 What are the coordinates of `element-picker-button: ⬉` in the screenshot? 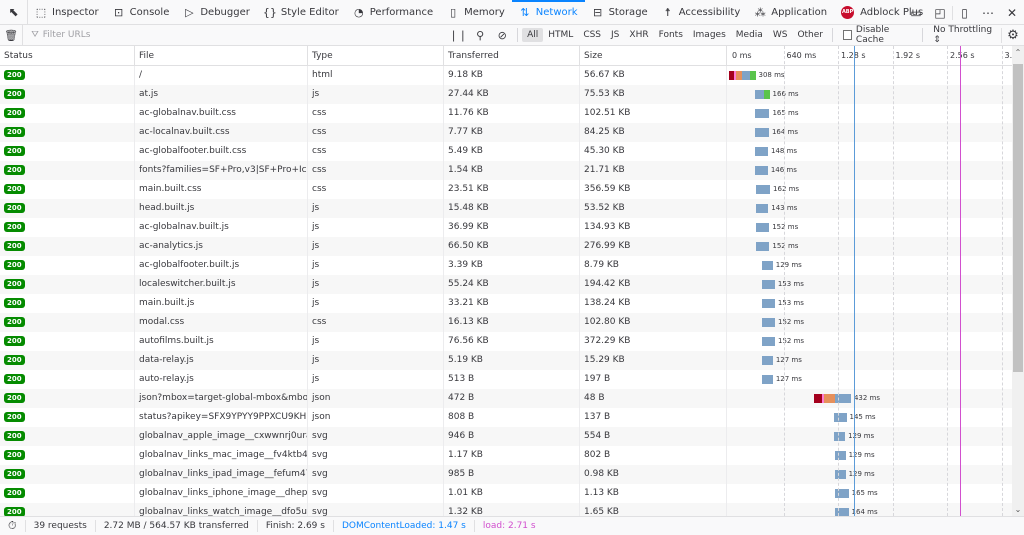 It's located at (14, 12).